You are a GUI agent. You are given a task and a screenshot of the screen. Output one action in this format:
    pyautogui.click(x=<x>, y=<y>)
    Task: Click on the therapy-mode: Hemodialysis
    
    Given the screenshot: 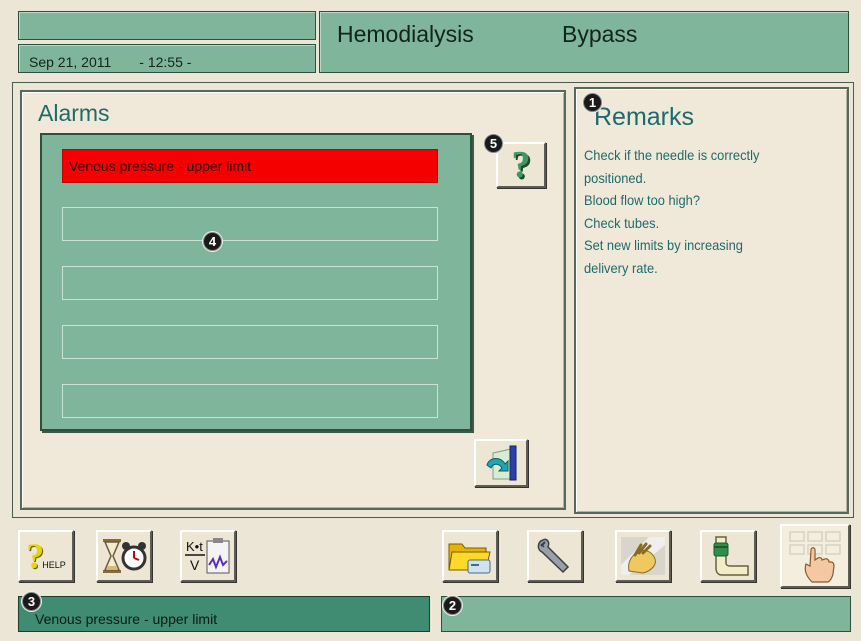 What is the action you would take?
    pyautogui.click(x=405, y=34)
    